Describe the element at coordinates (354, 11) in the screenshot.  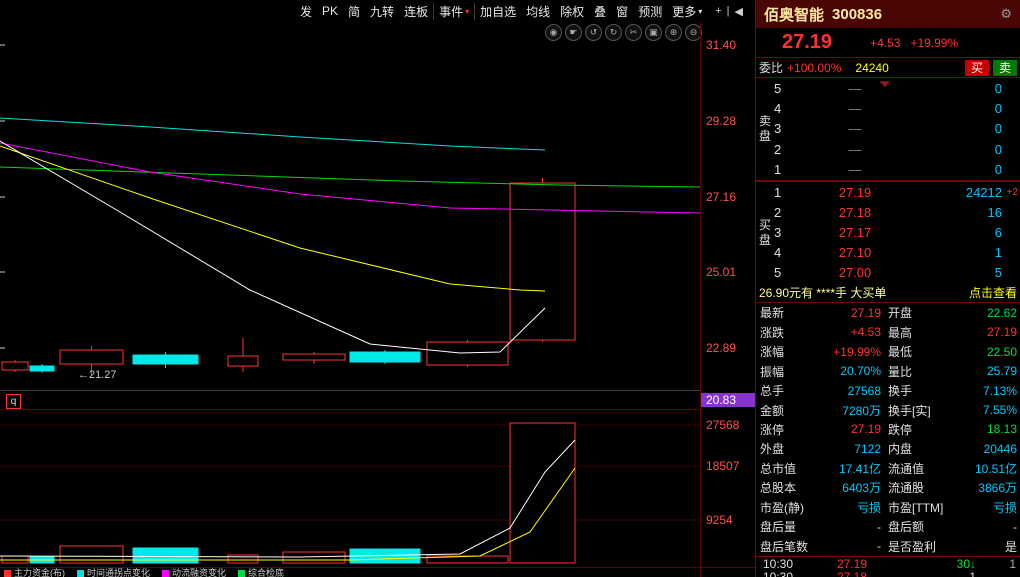
I see `toolbar-button-simple: 简` at that location.